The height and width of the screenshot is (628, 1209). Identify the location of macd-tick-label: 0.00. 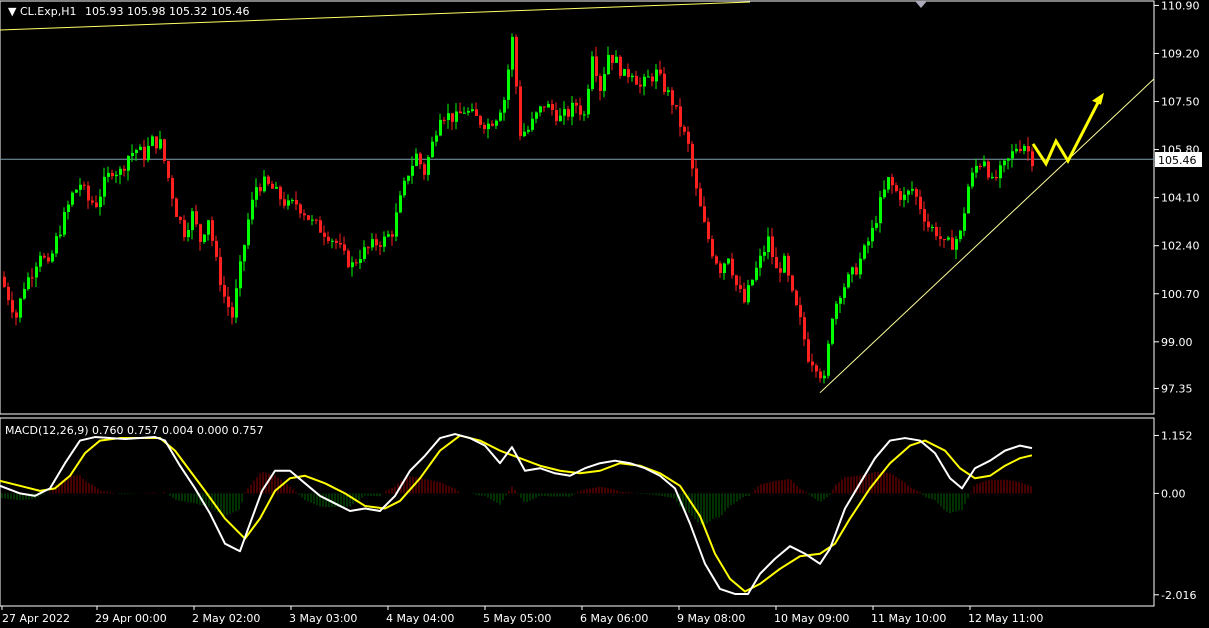
(1173, 493).